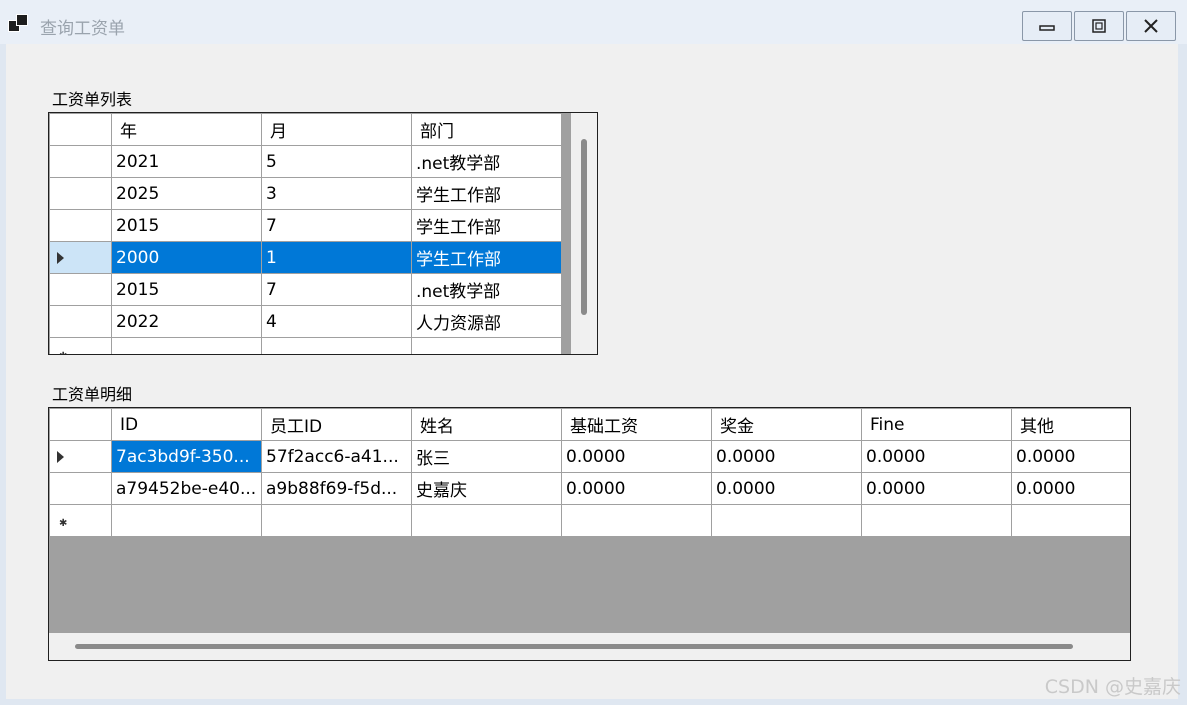 The height and width of the screenshot is (705, 1187). I want to click on cell-name: 史嘉庆, so click(486, 488).